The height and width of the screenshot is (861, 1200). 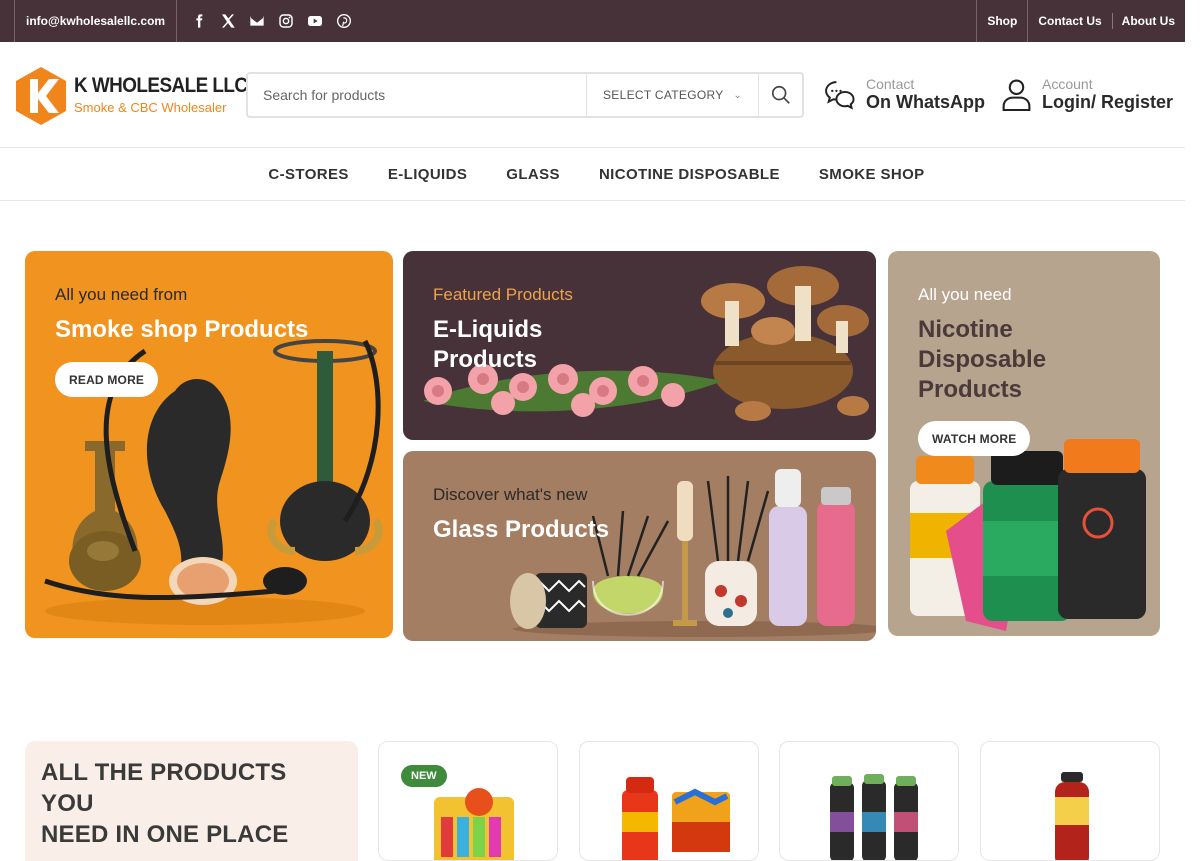 I want to click on nav-item-c-stores: C-STORES, so click(x=308, y=174).